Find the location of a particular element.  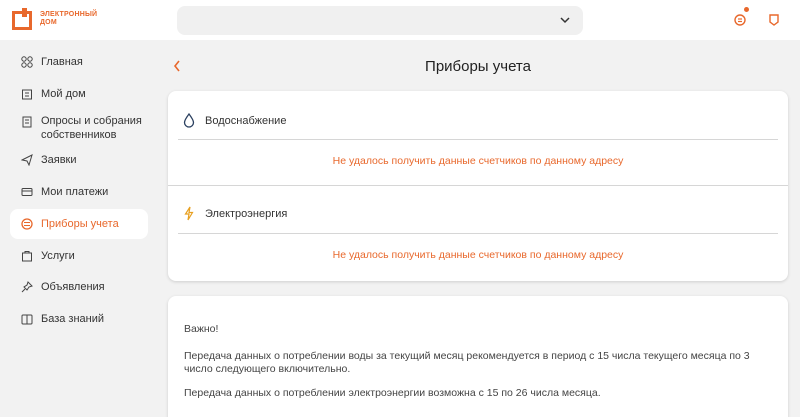

shield-icon is located at coordinates (774, 20).